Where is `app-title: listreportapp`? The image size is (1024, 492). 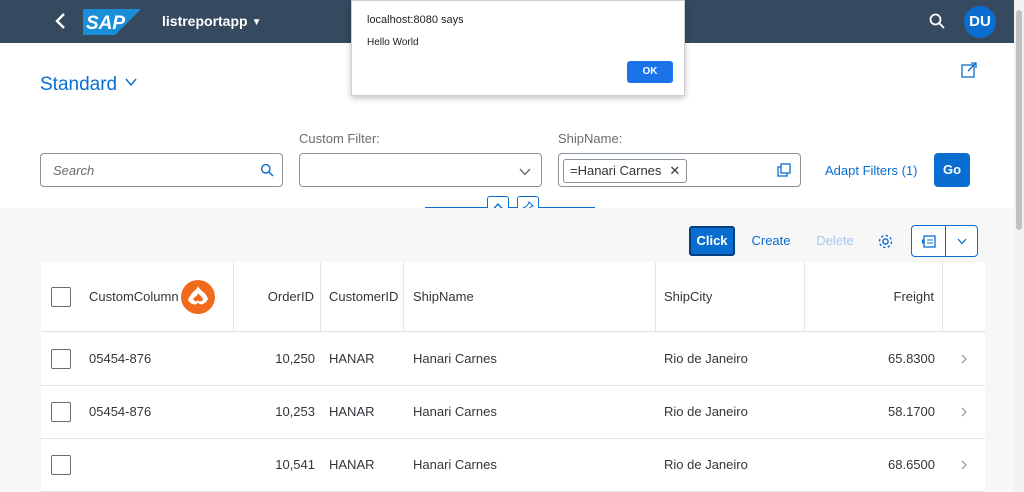 app-title: listreportapp is located at coordinates (205, 21).